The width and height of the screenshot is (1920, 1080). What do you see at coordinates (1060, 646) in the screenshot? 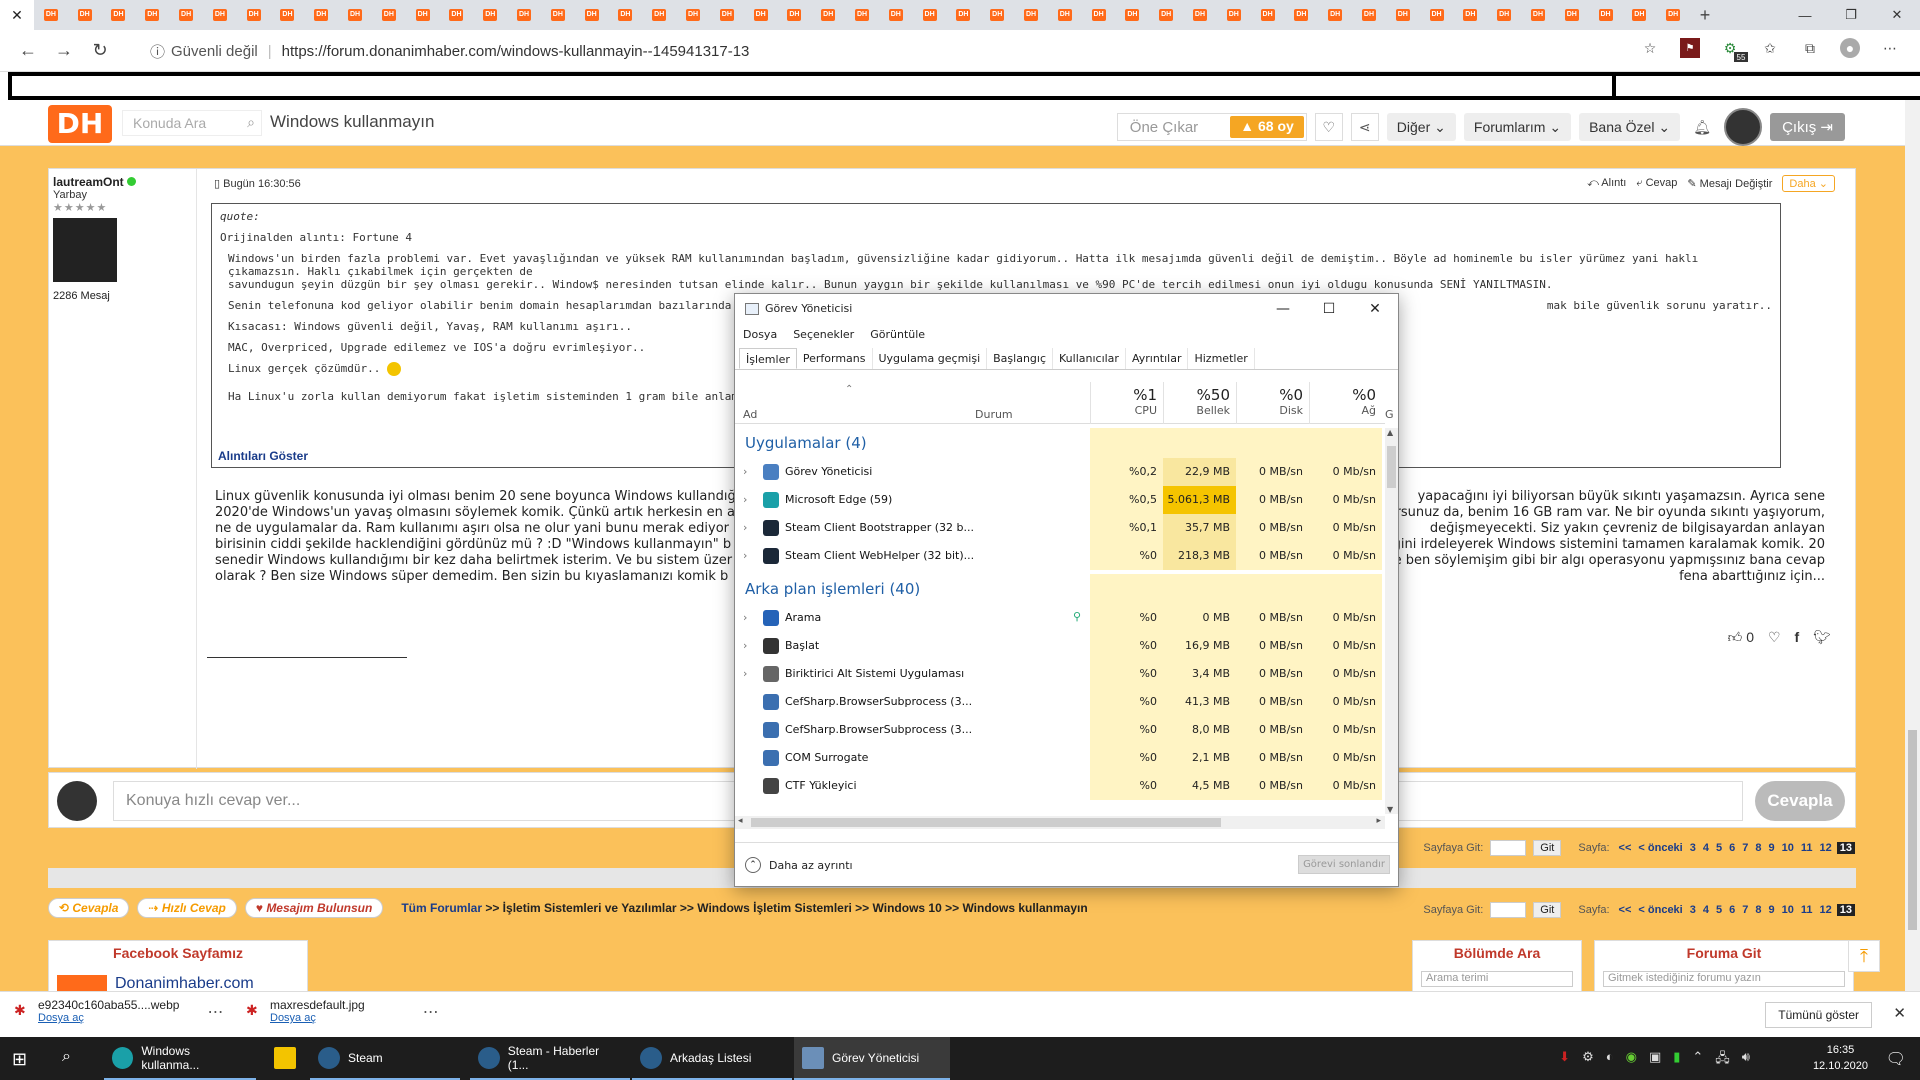
I see `tm-process-row: › Başlat %0 16,9 MB 0 MB/sn 0 Mb/sn` at bounding box center [1060, 646].